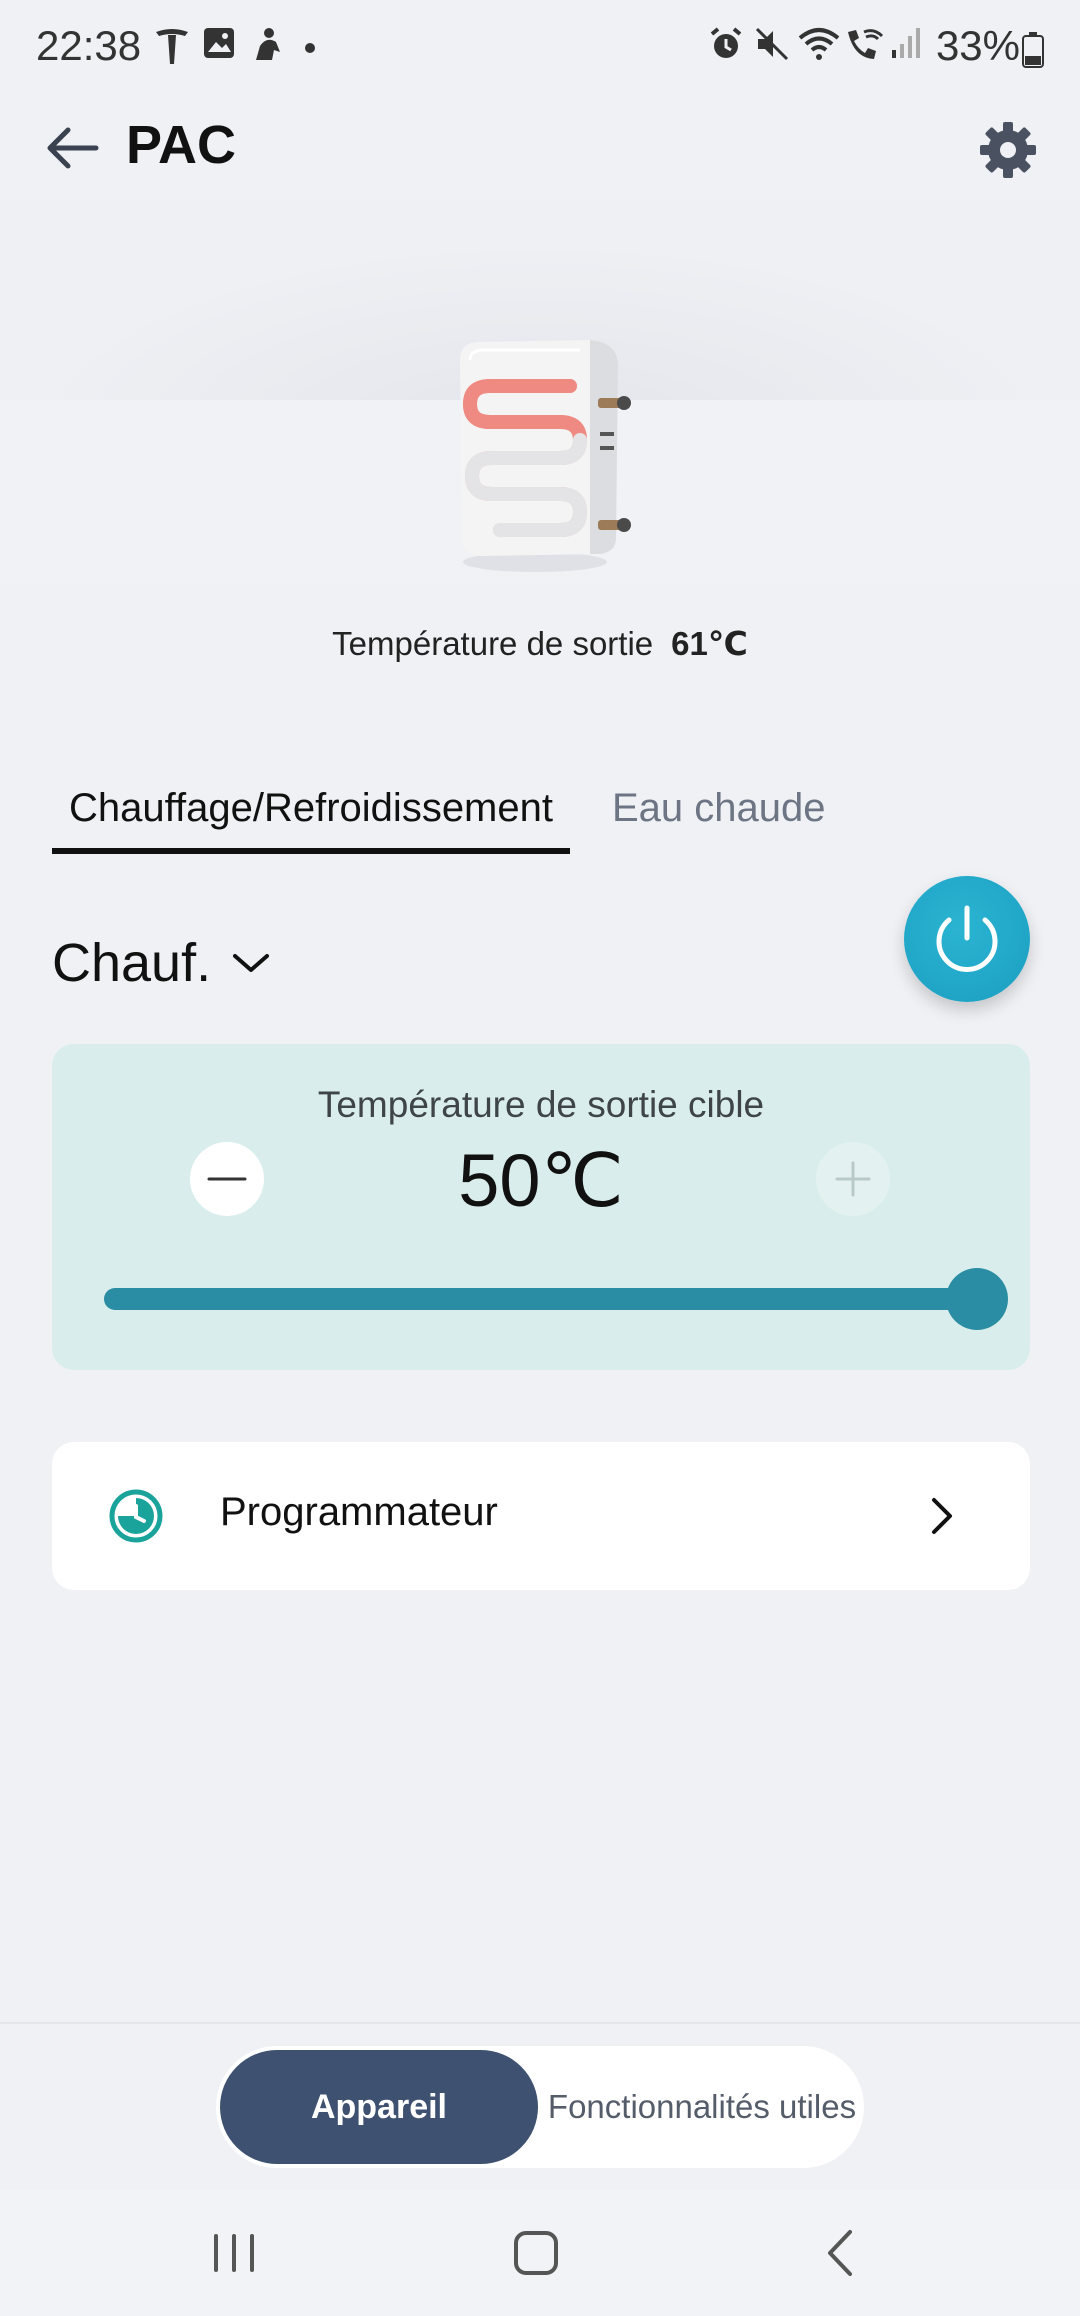 This screenshot has height=2316, width=1080. Describe the element at coordinates (536, 2253) in the screenshot. I see `home-icon` at that location.